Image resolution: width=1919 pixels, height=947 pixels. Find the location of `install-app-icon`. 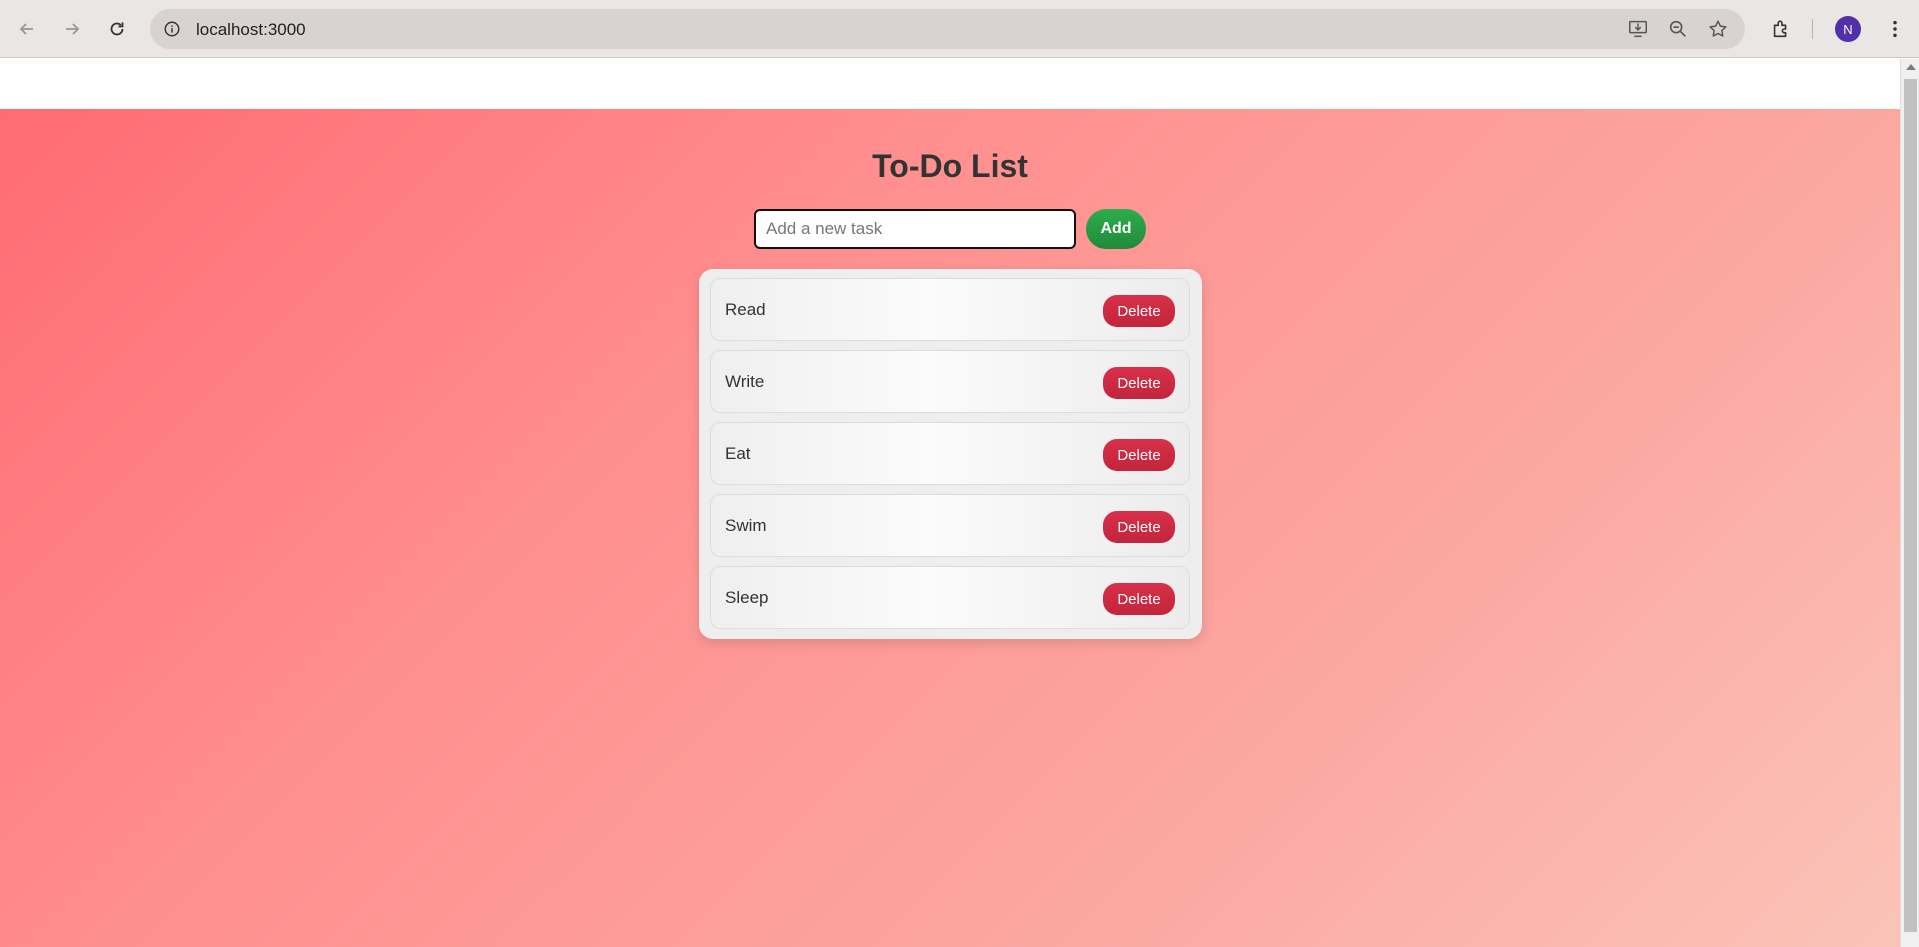

install-app-icon is located at coordinates (1638, 29).